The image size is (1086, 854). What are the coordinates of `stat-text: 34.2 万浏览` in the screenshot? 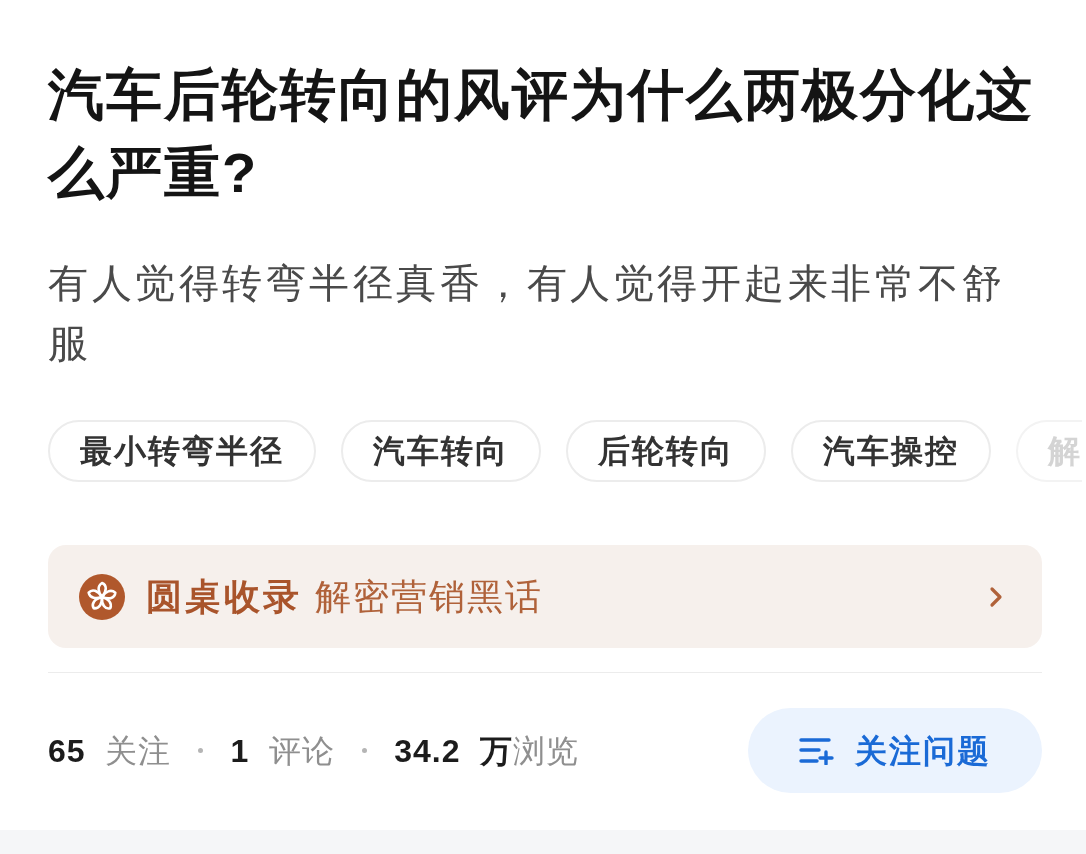 It's located at (487, 751).